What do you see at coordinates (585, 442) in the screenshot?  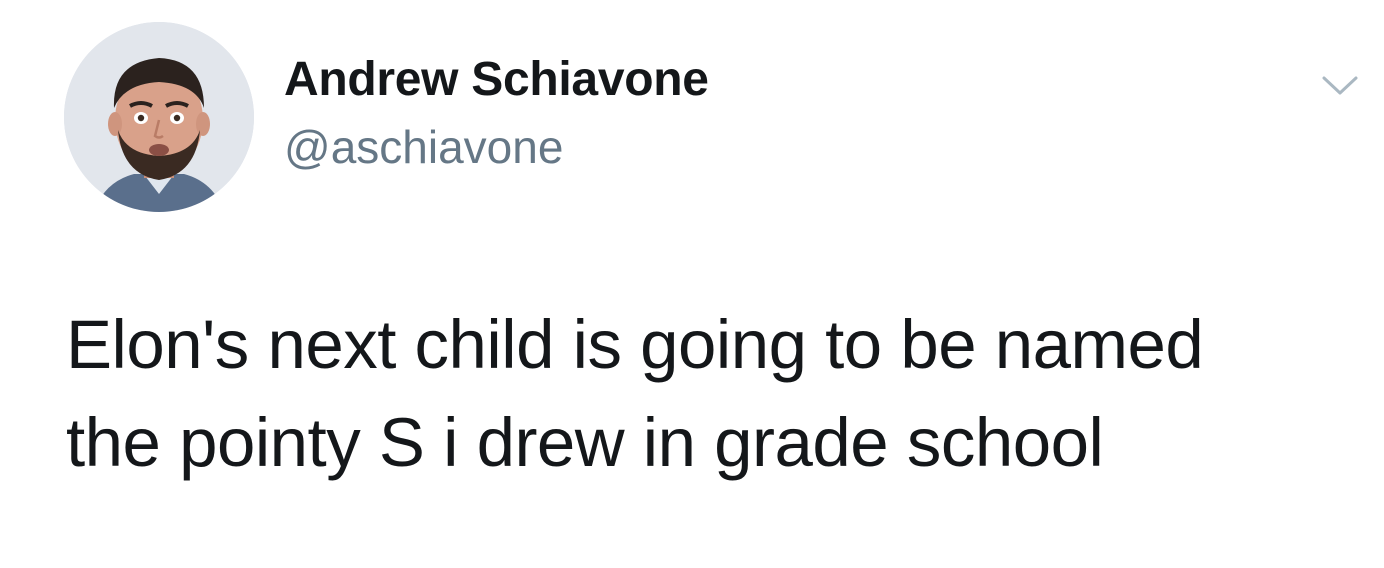 I see `tweet-text-line: the pointy S i drew in grade school` at bounding box center [585, 442].